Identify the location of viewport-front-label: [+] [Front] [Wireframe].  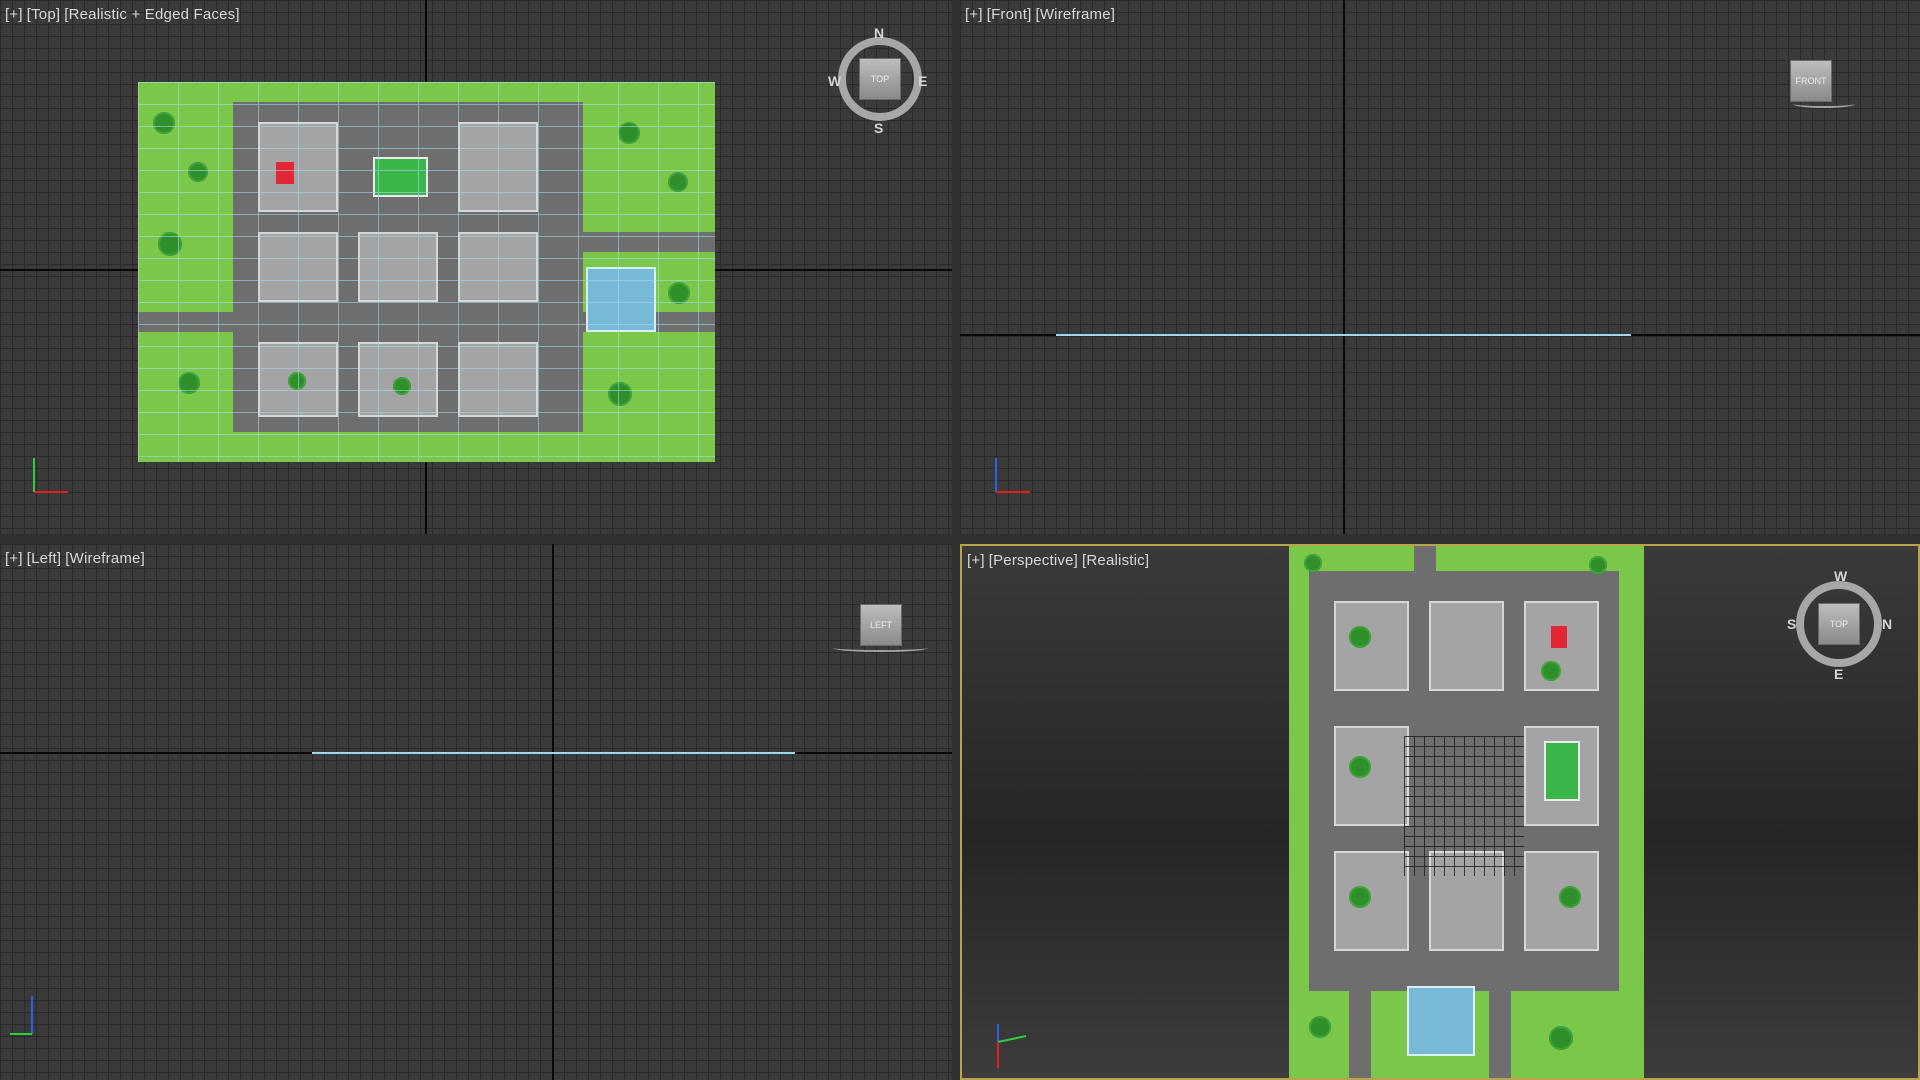
(1042, 14).